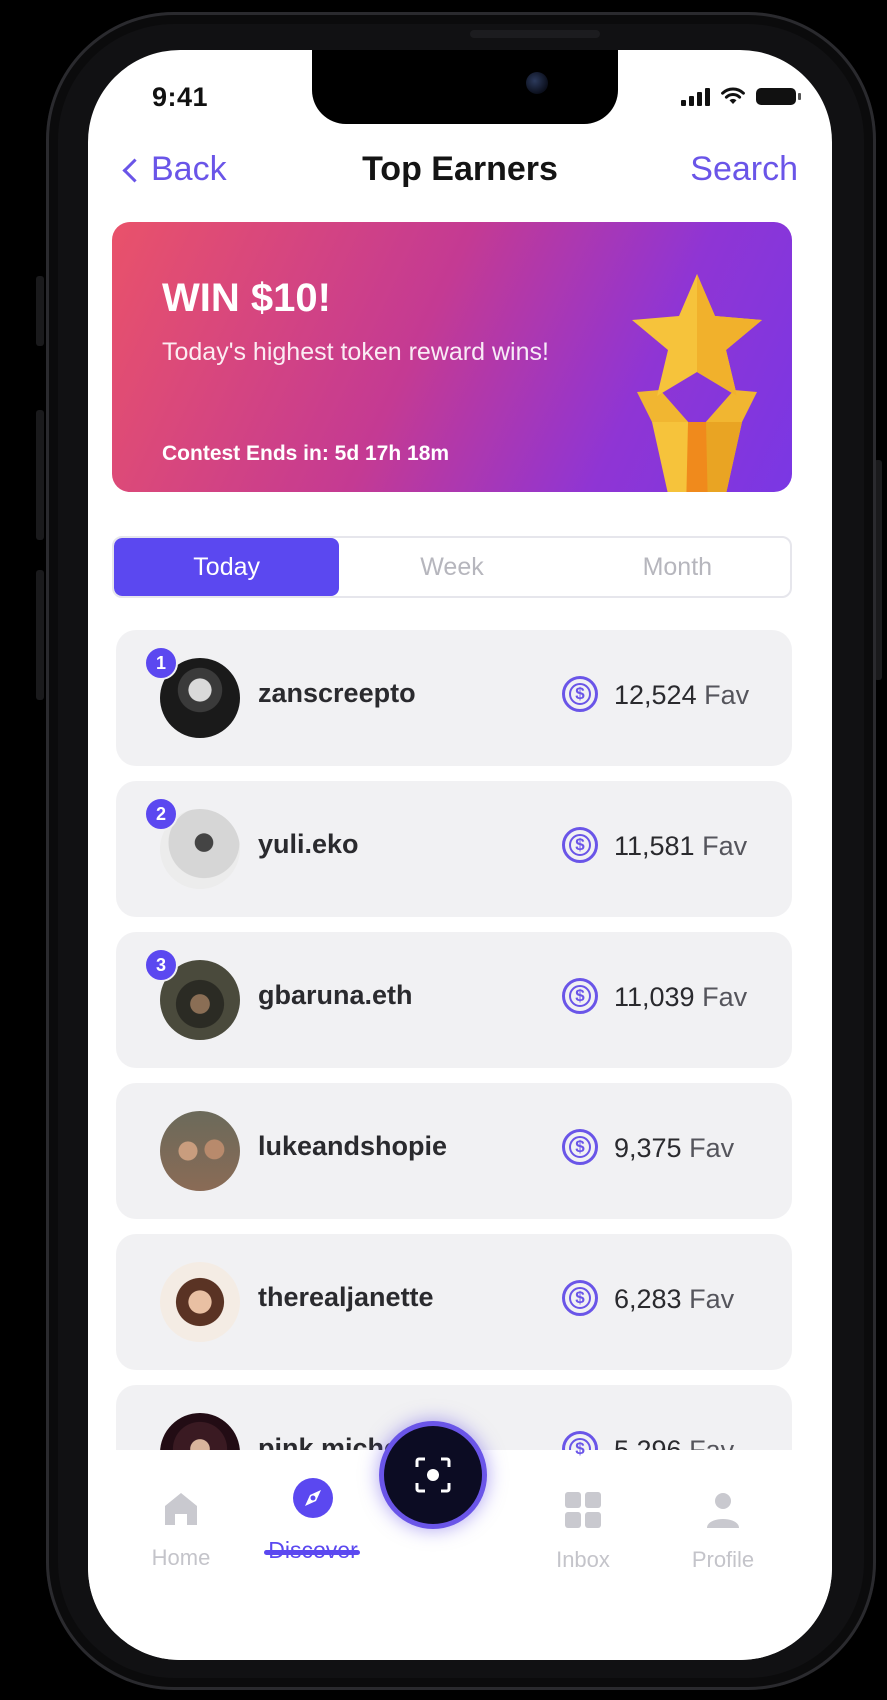  What do you see at coordinates (454, 698) in the screenshot?
I see `leaderboard-row: 1 zanscreepto $ 12,524 Fav` at bounding box center [454, 698].